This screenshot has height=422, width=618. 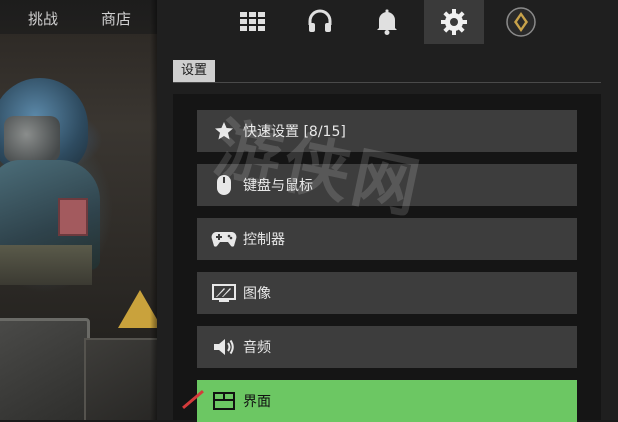 I want to click on menu-item-quick-settings: 快速设置 [8/15], so click(x=387, y=131).